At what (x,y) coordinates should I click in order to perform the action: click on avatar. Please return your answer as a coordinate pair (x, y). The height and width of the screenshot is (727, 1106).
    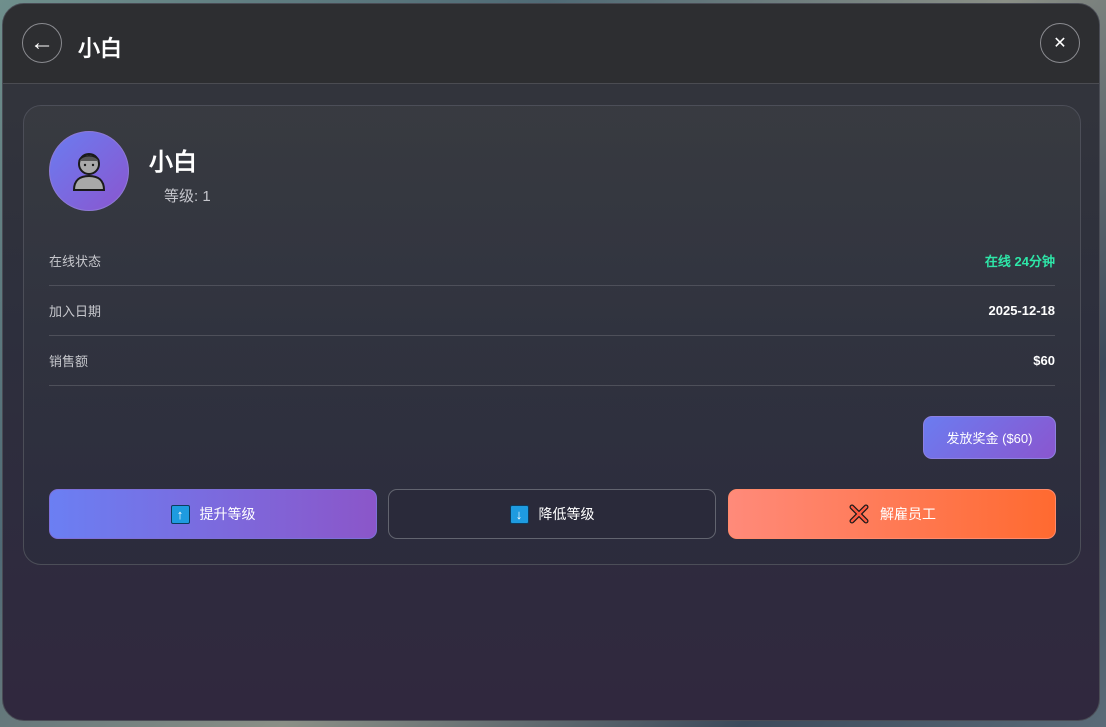
    Looking at the image, I should click on (89, 171).